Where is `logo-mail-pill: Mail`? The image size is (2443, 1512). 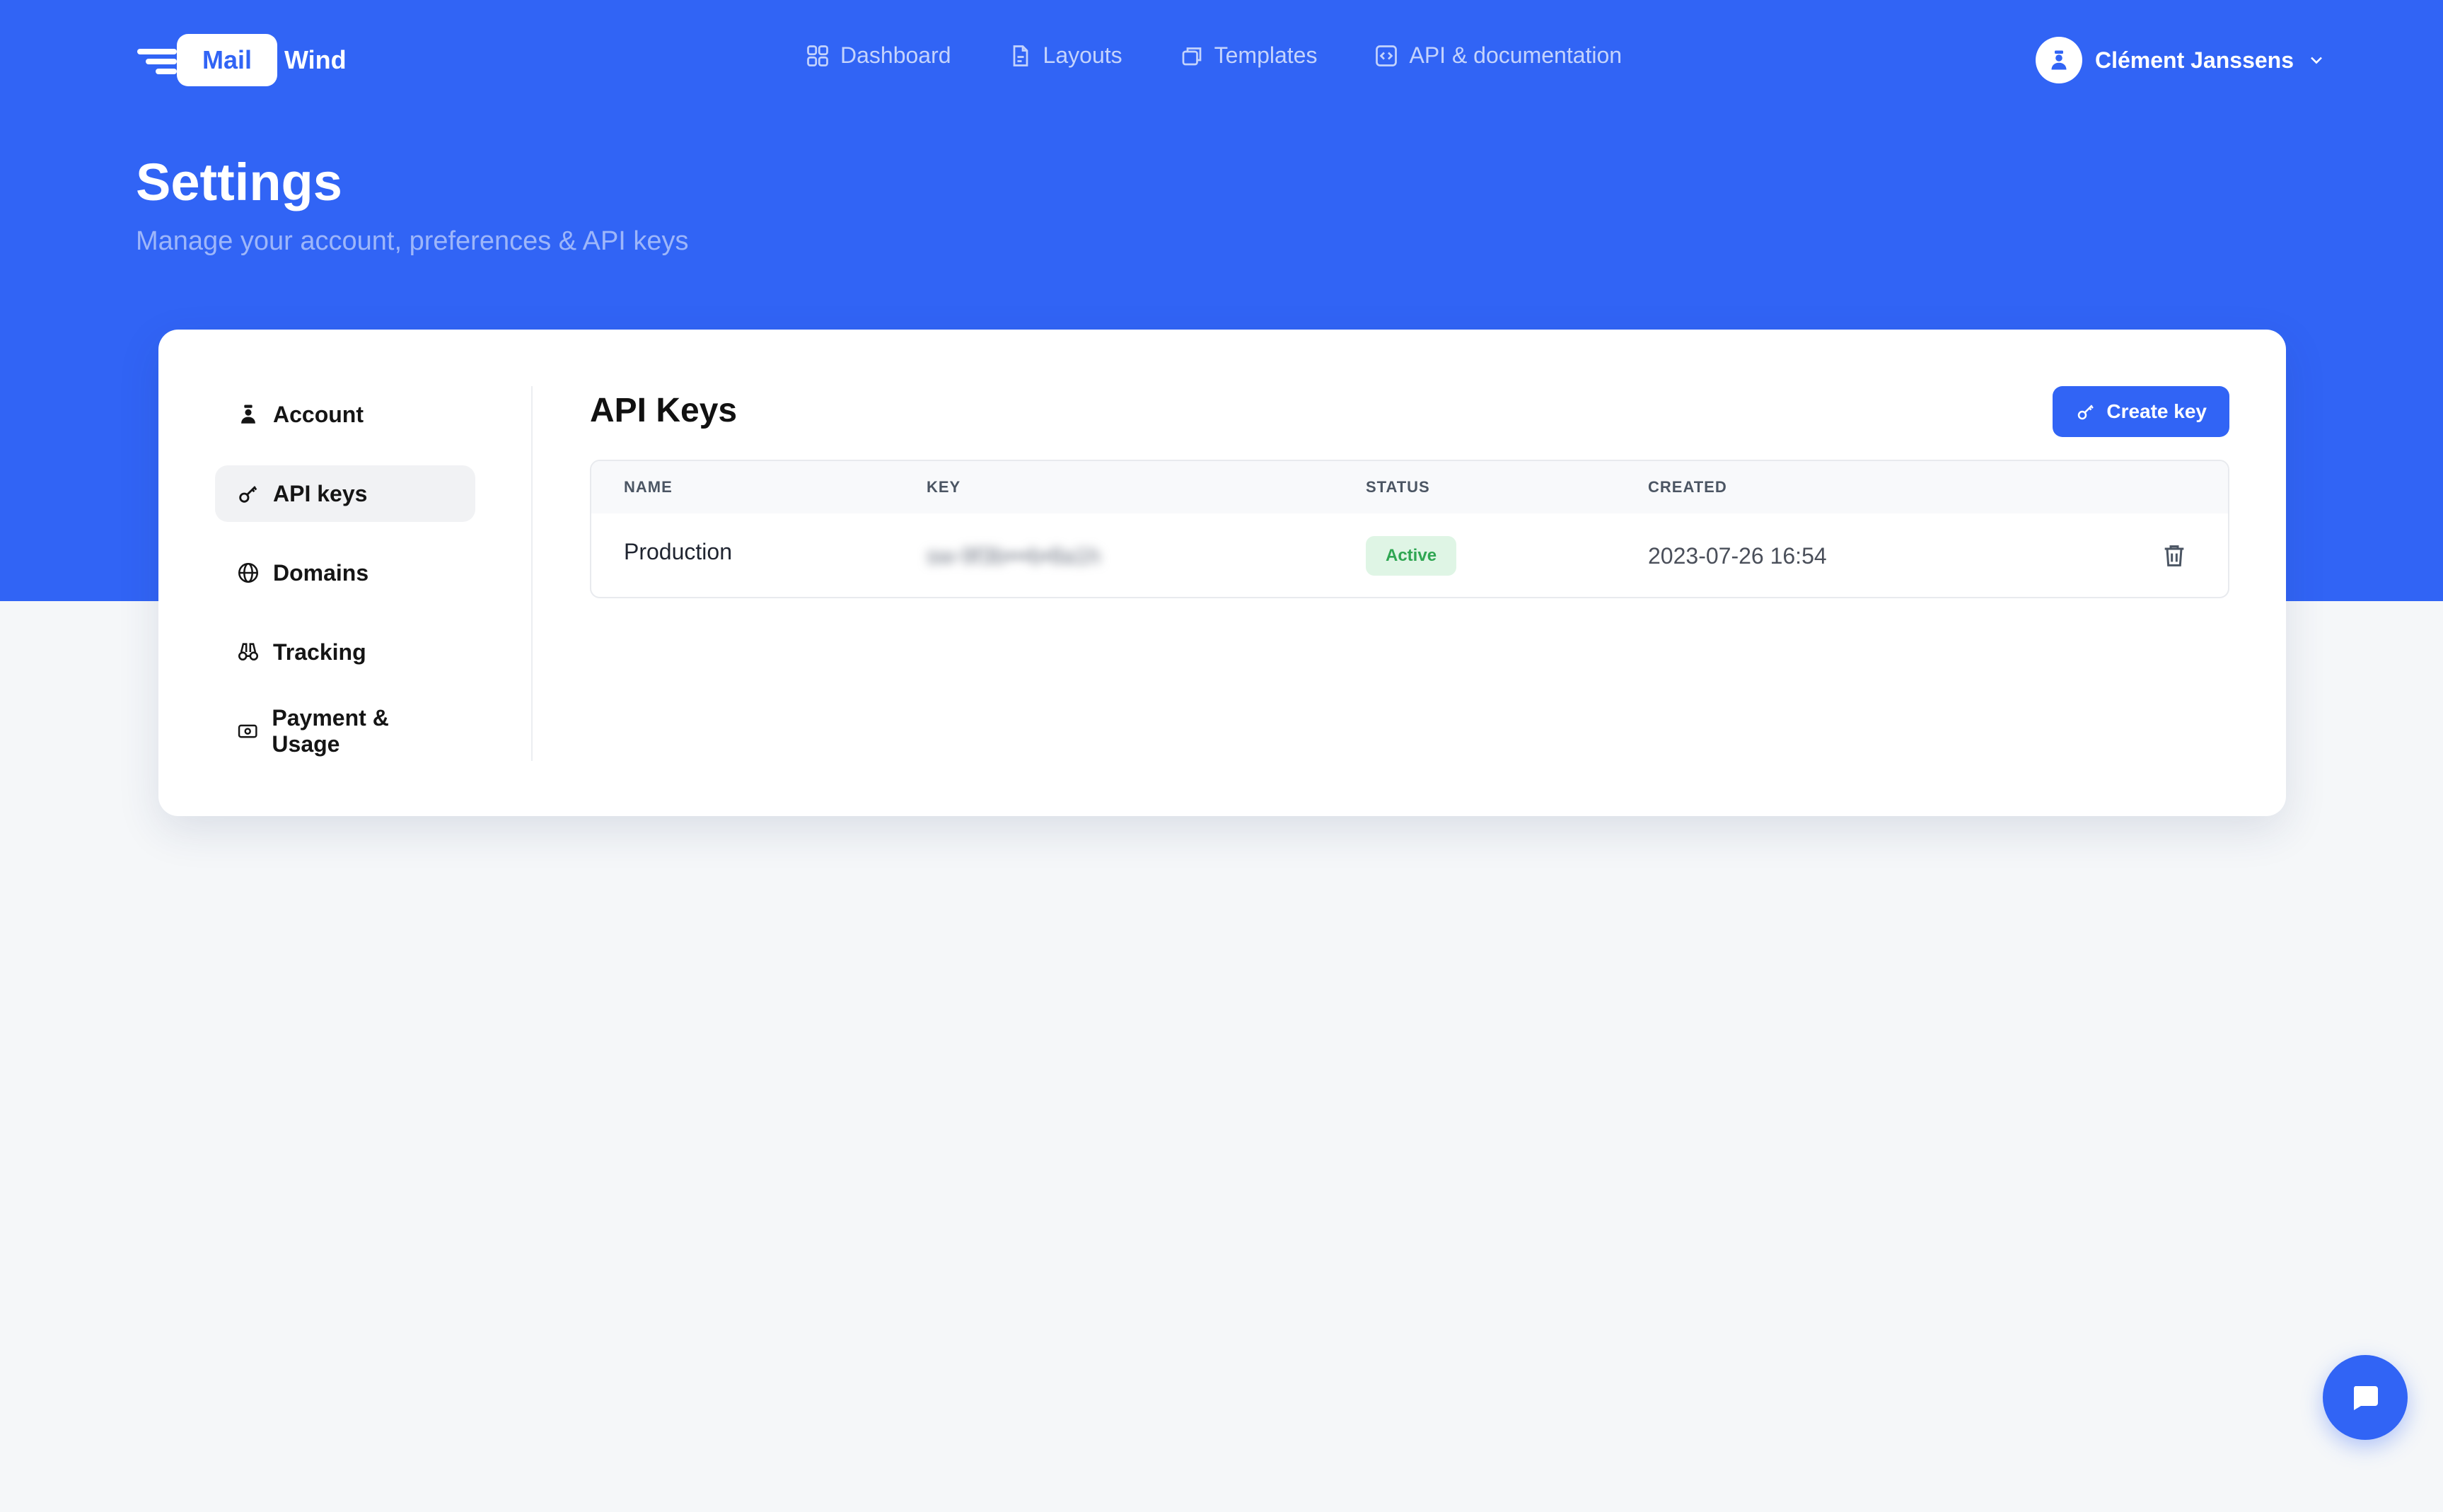 logo-mail-pill: Mail is located at coordinates (228, 60).